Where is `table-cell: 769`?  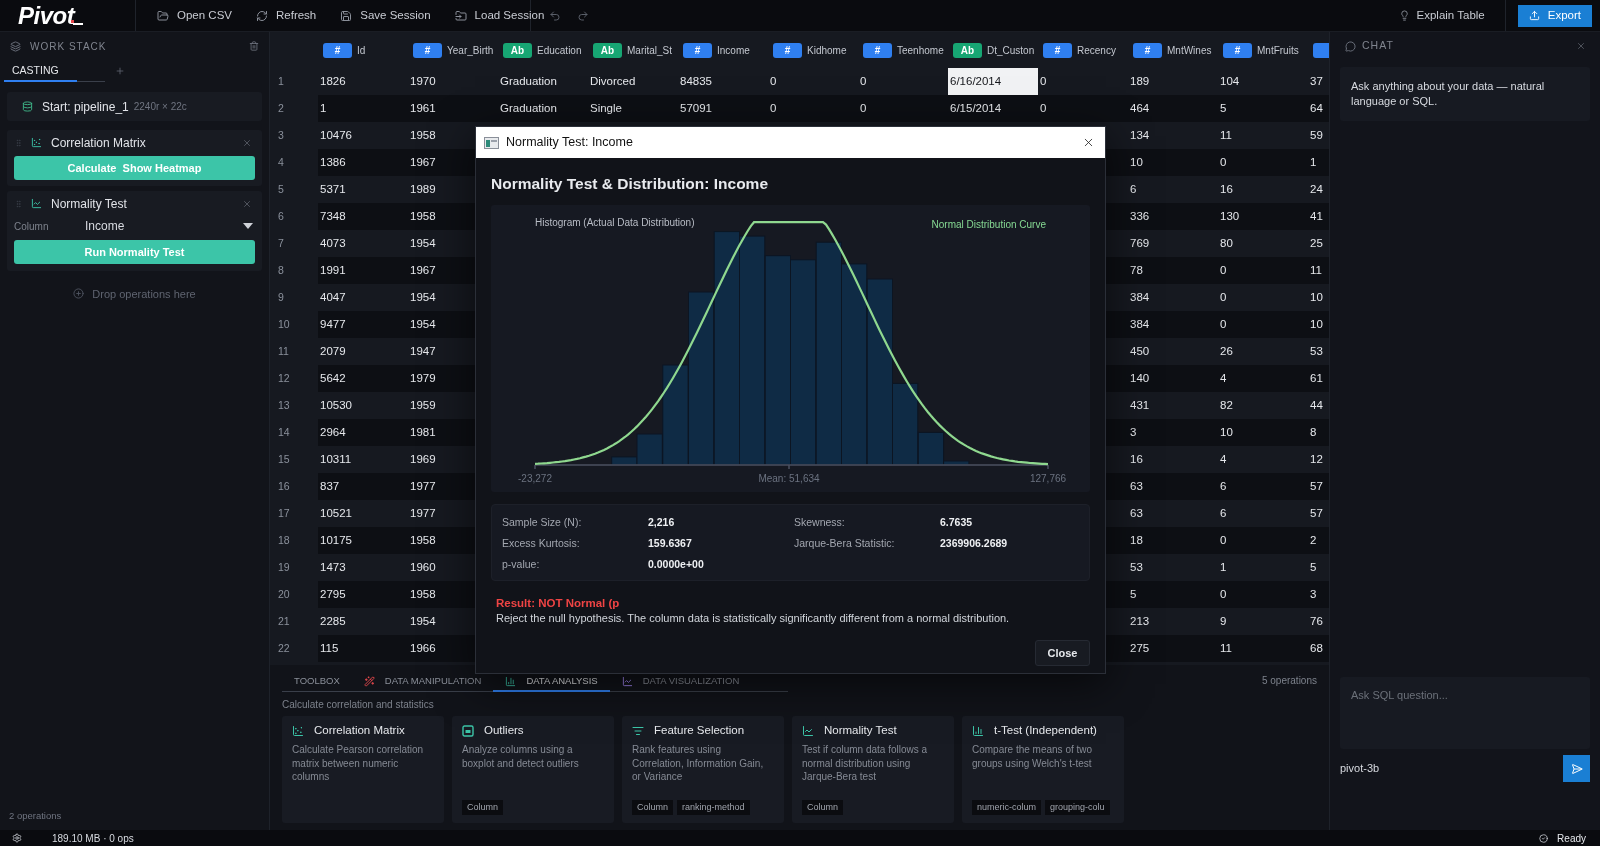
table-cell: 769 is located at coordinates (1173, 243).